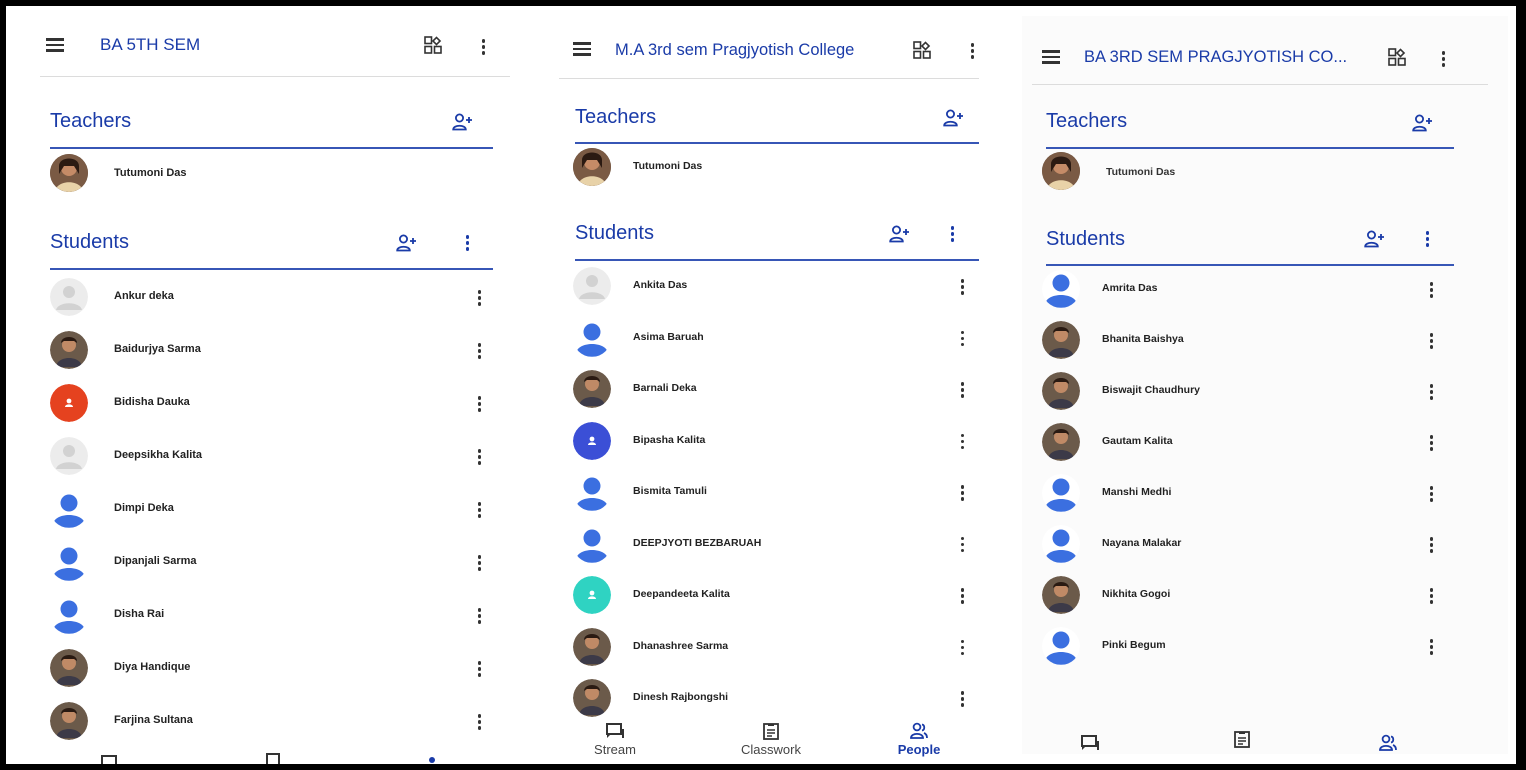 This screenshot has width=1526, height=770. I want to click on student-row: Baidurjya Sarma, so click(270, 351).